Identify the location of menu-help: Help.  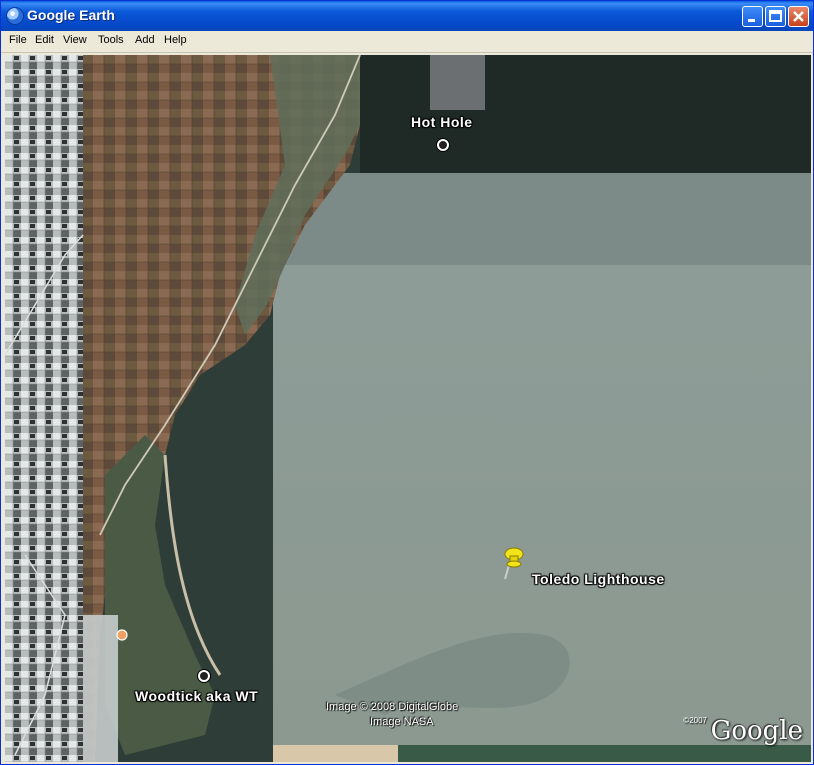
(175, 40).